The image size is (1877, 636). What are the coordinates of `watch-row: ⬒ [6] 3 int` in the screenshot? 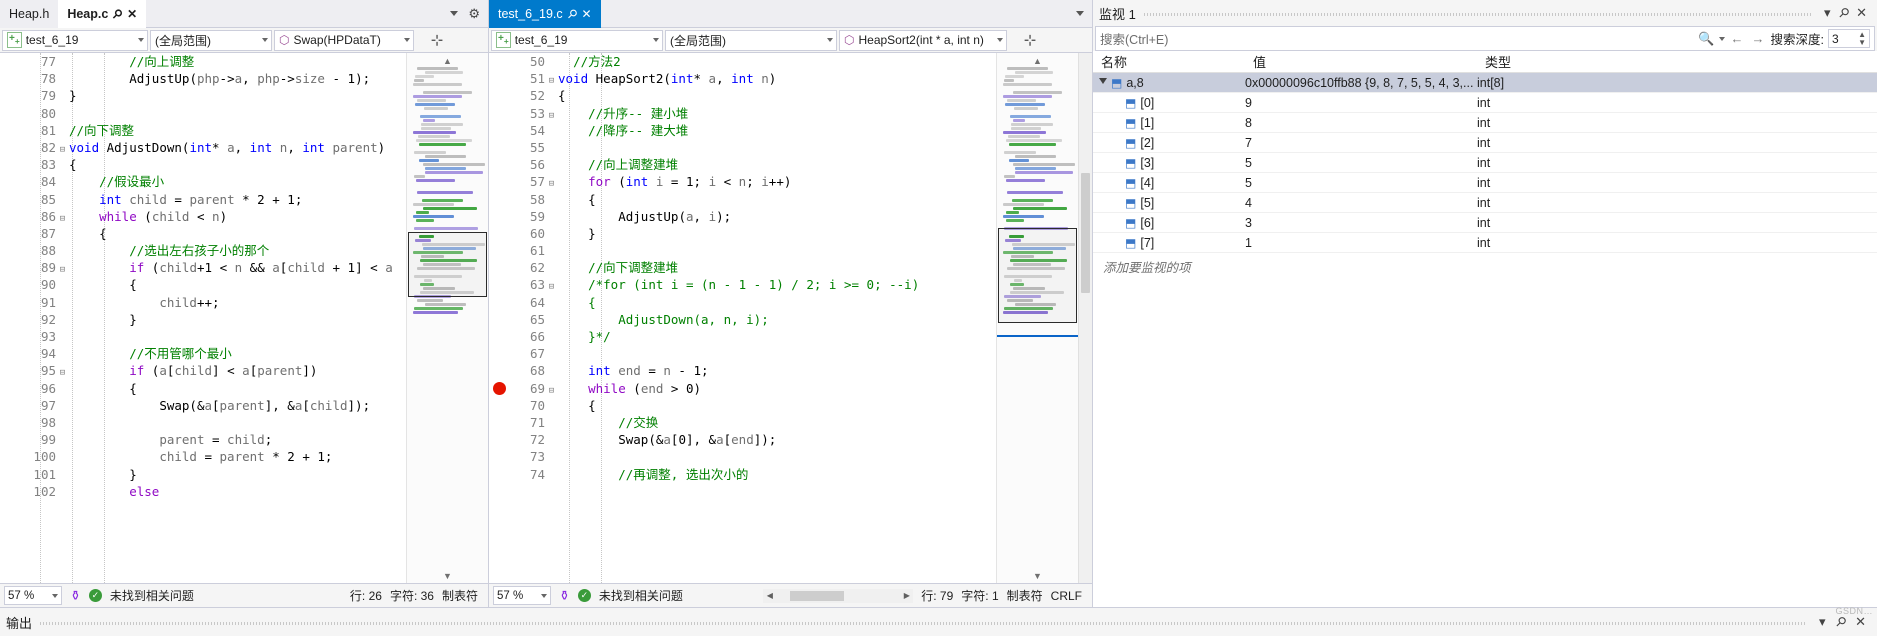 It's located at (1485, 223).